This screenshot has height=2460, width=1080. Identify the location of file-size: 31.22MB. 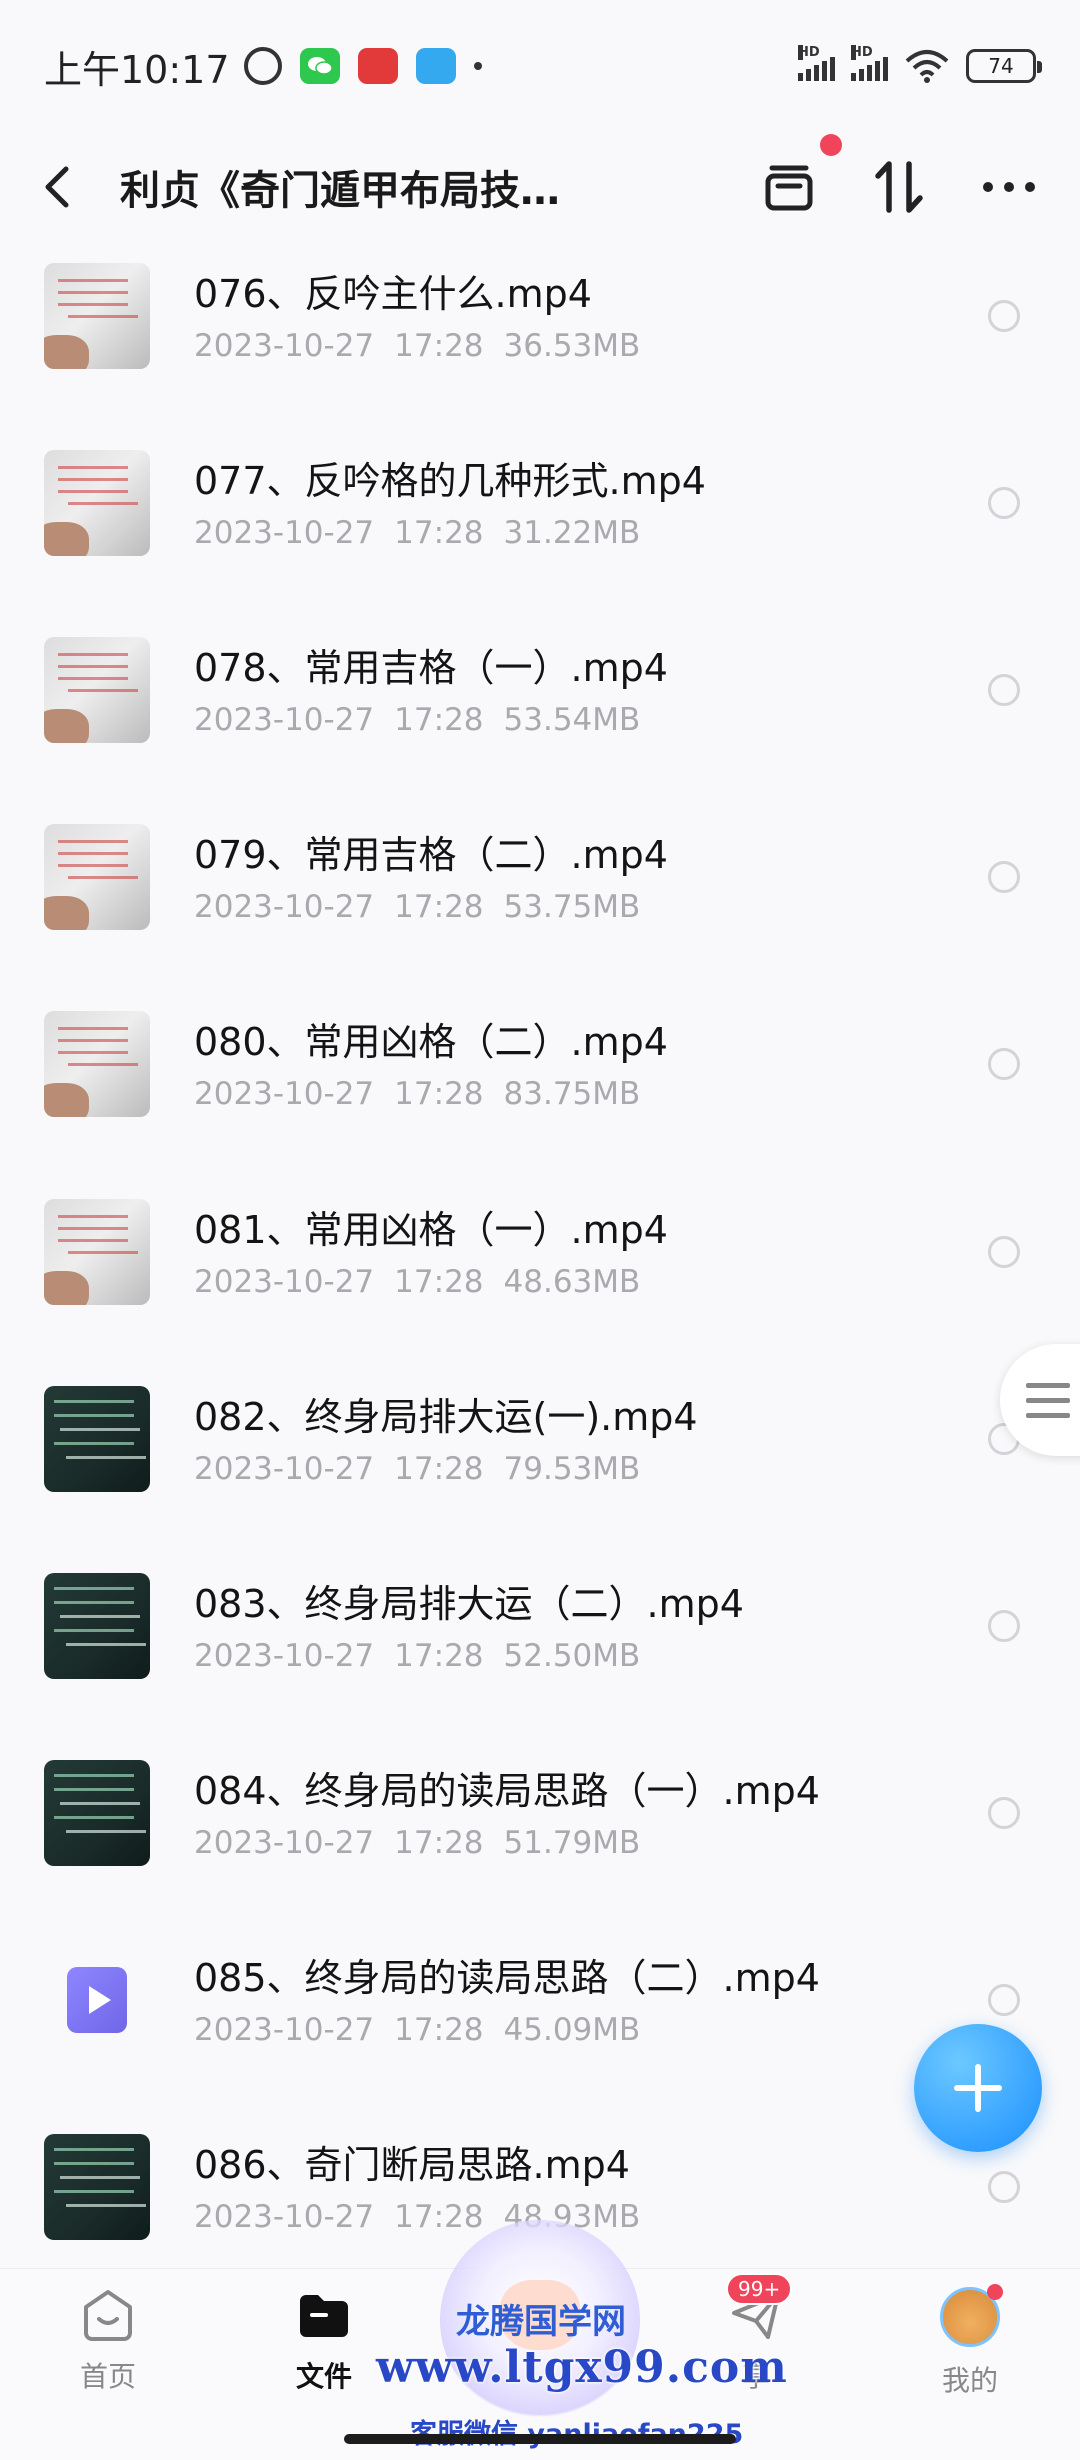
(572, 532).